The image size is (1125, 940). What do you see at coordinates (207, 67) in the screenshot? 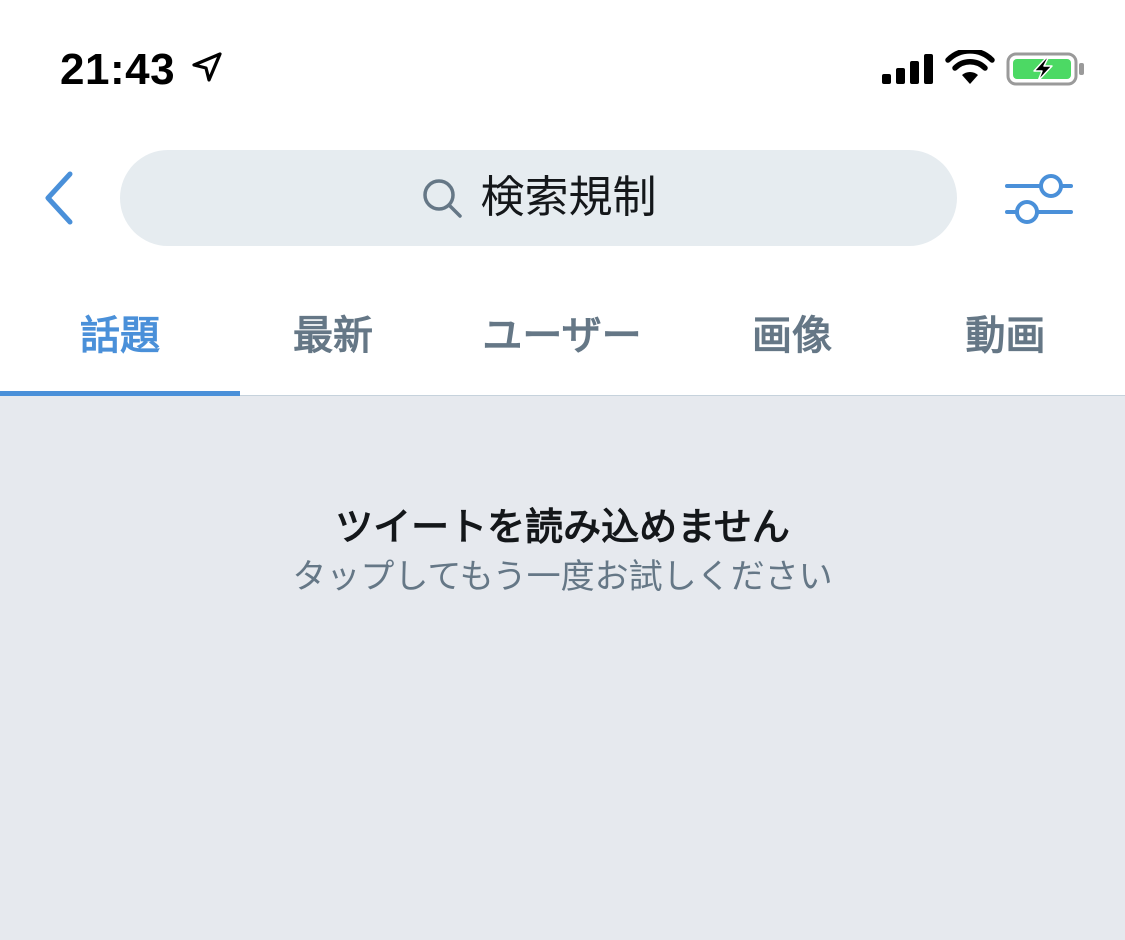
I see `location-arrow-icon` at bounding box center [207, 67].